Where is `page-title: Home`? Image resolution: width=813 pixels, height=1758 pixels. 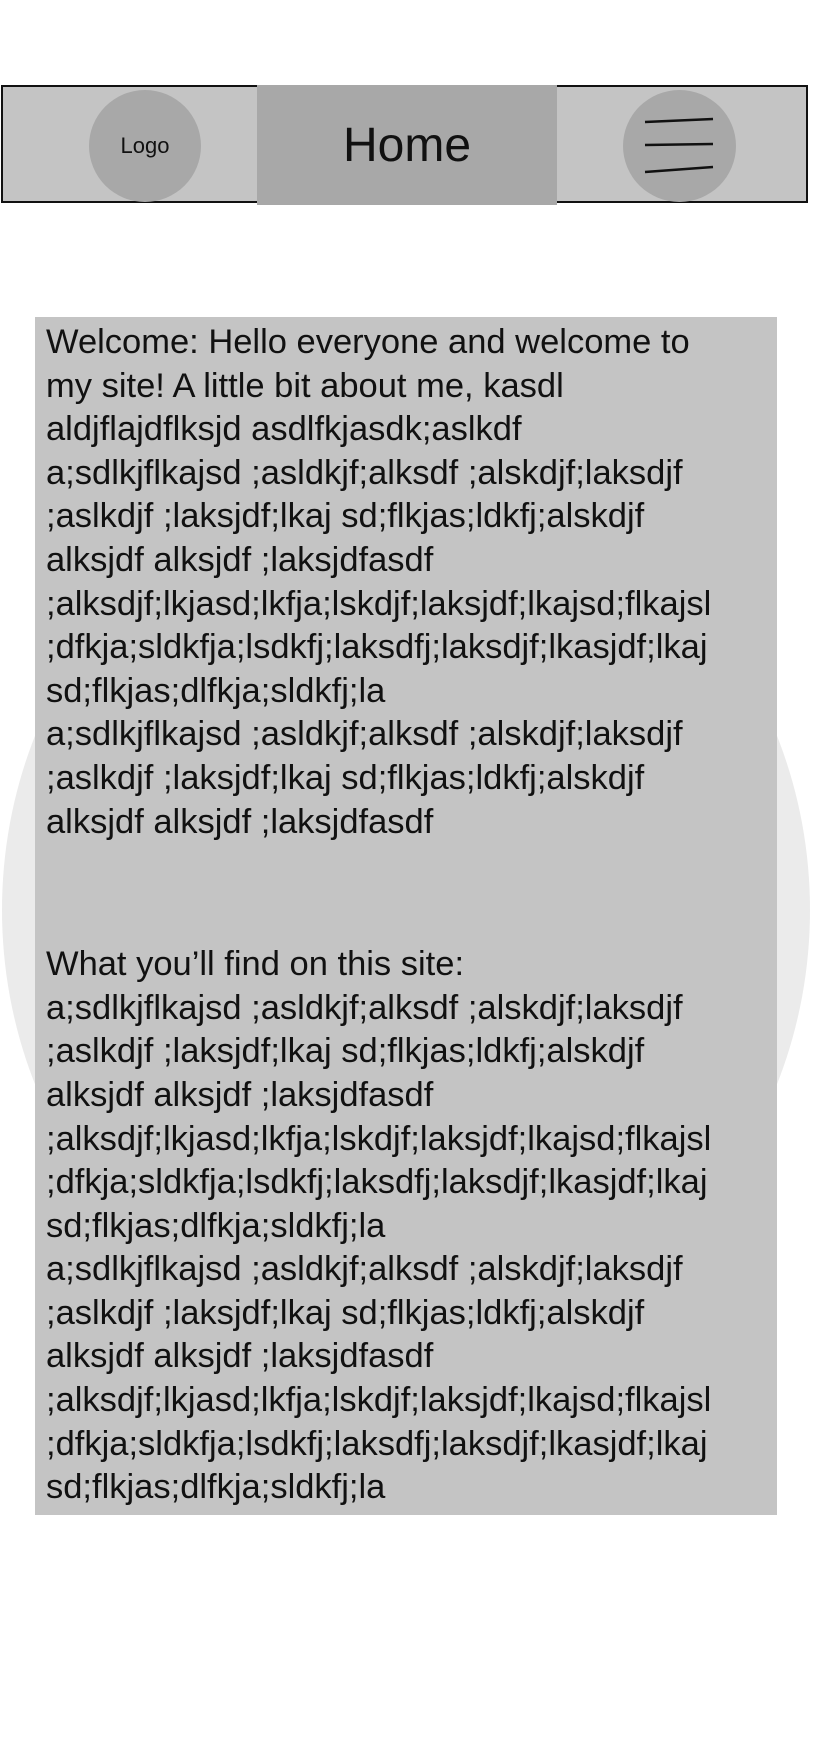 page-title: Home is located at coordinates (407, 145).